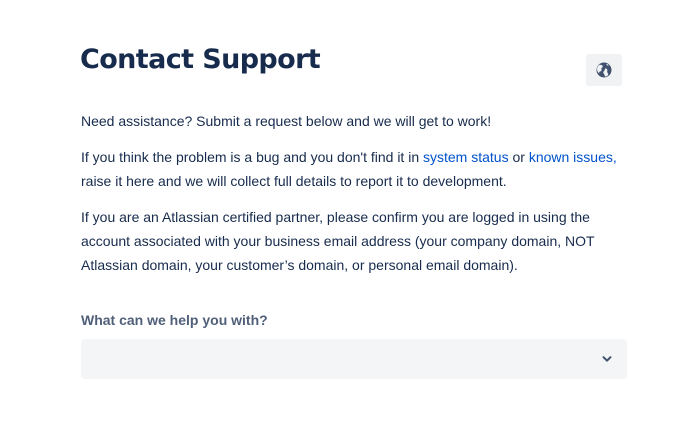 This screenshot has width=691, height=435. What do you see at coordinates (607, 359) in the screenshot?
I see `chevron-down-icon` at bounding box center [607, 359].